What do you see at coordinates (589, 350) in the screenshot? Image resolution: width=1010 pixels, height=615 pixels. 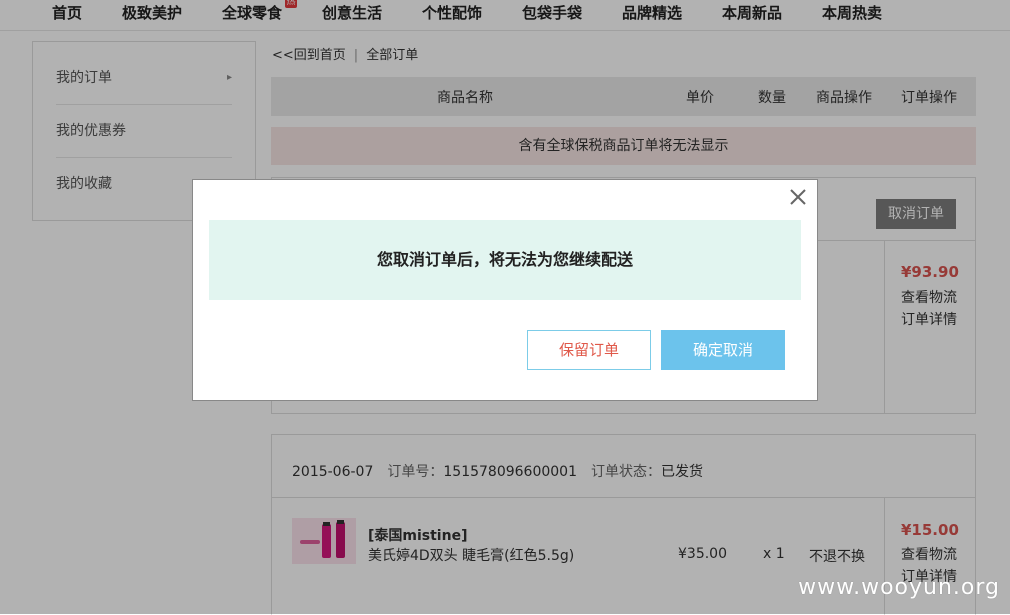 I see `keep-order-button: 保留订单` at bounding box center [589, 350].